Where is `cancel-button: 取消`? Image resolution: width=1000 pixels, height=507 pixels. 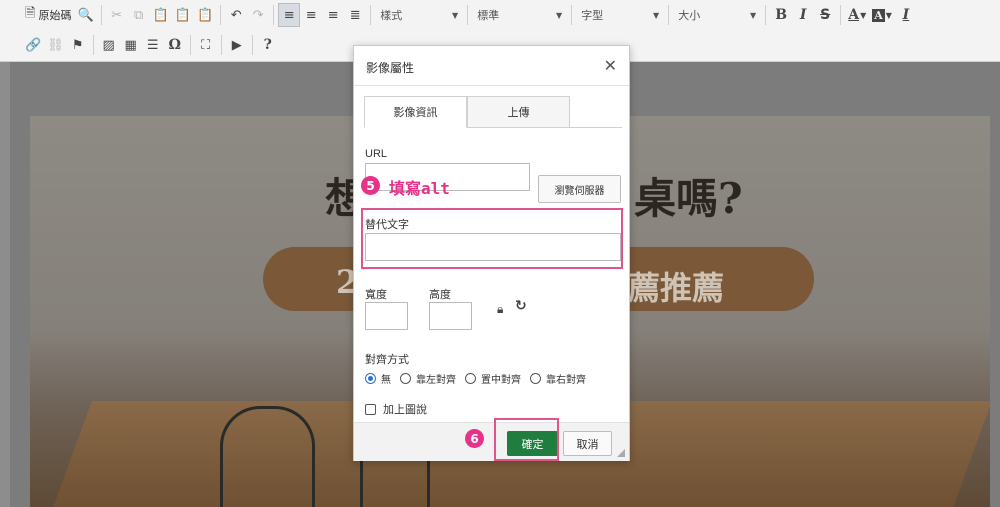 cancel-button: 取消 is located at coordinates (587, 443).